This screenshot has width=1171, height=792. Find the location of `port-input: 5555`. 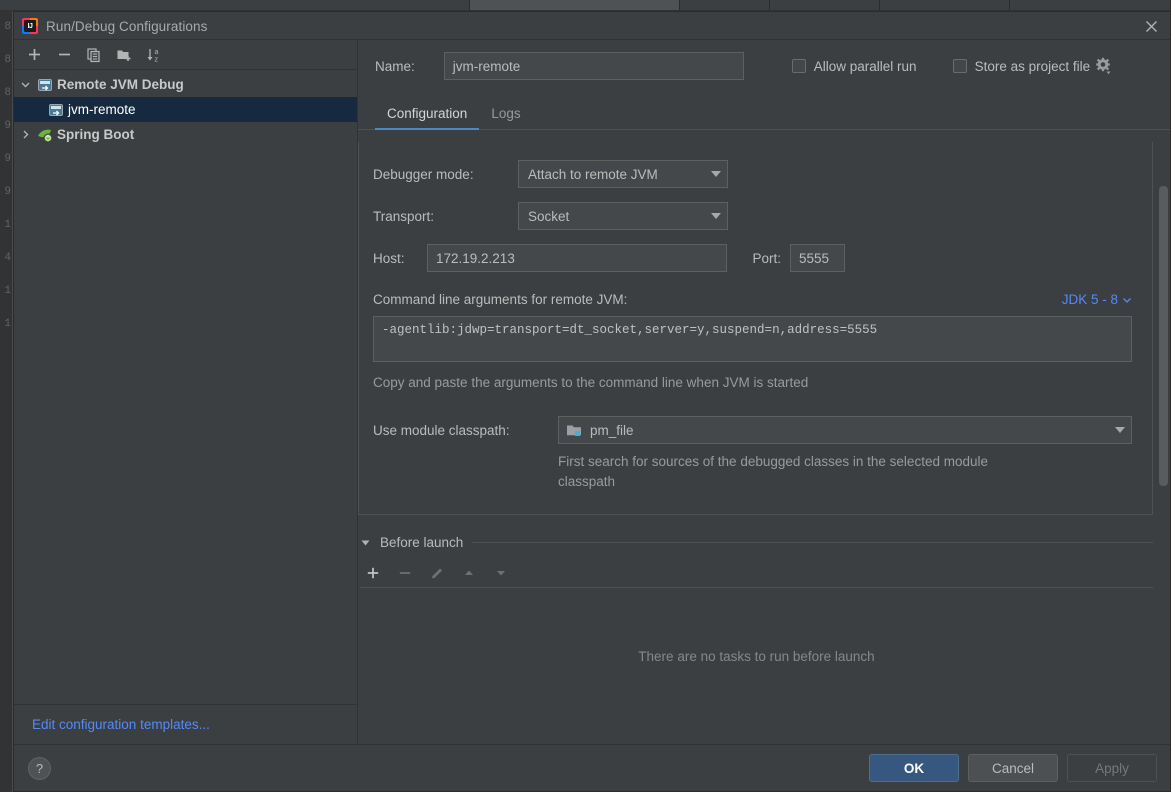

port-input: 5555 is located at coordinates (817, 258).